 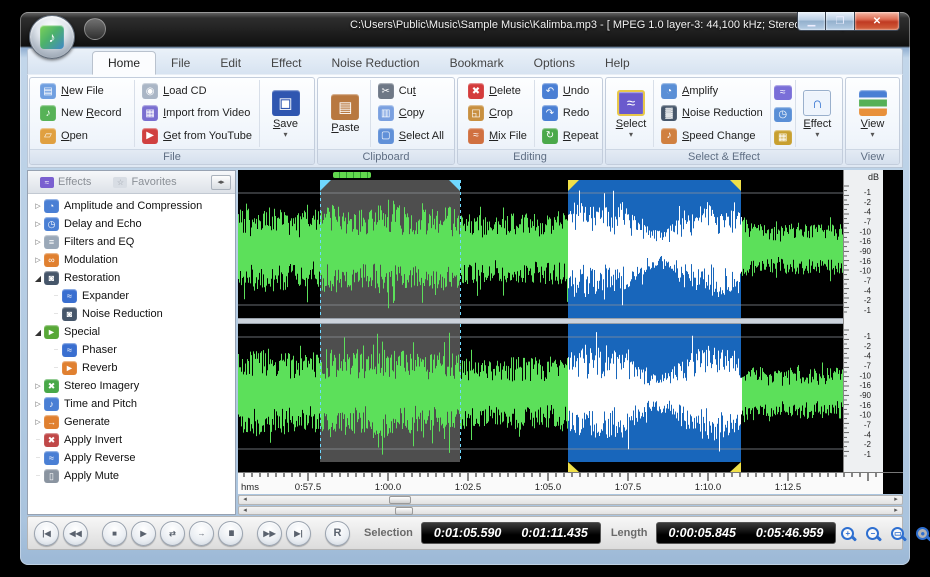 What do you see at coordinates (114, 533) in the screenshot?
I see `stop-button: ■` at bounding box center [114, 533].